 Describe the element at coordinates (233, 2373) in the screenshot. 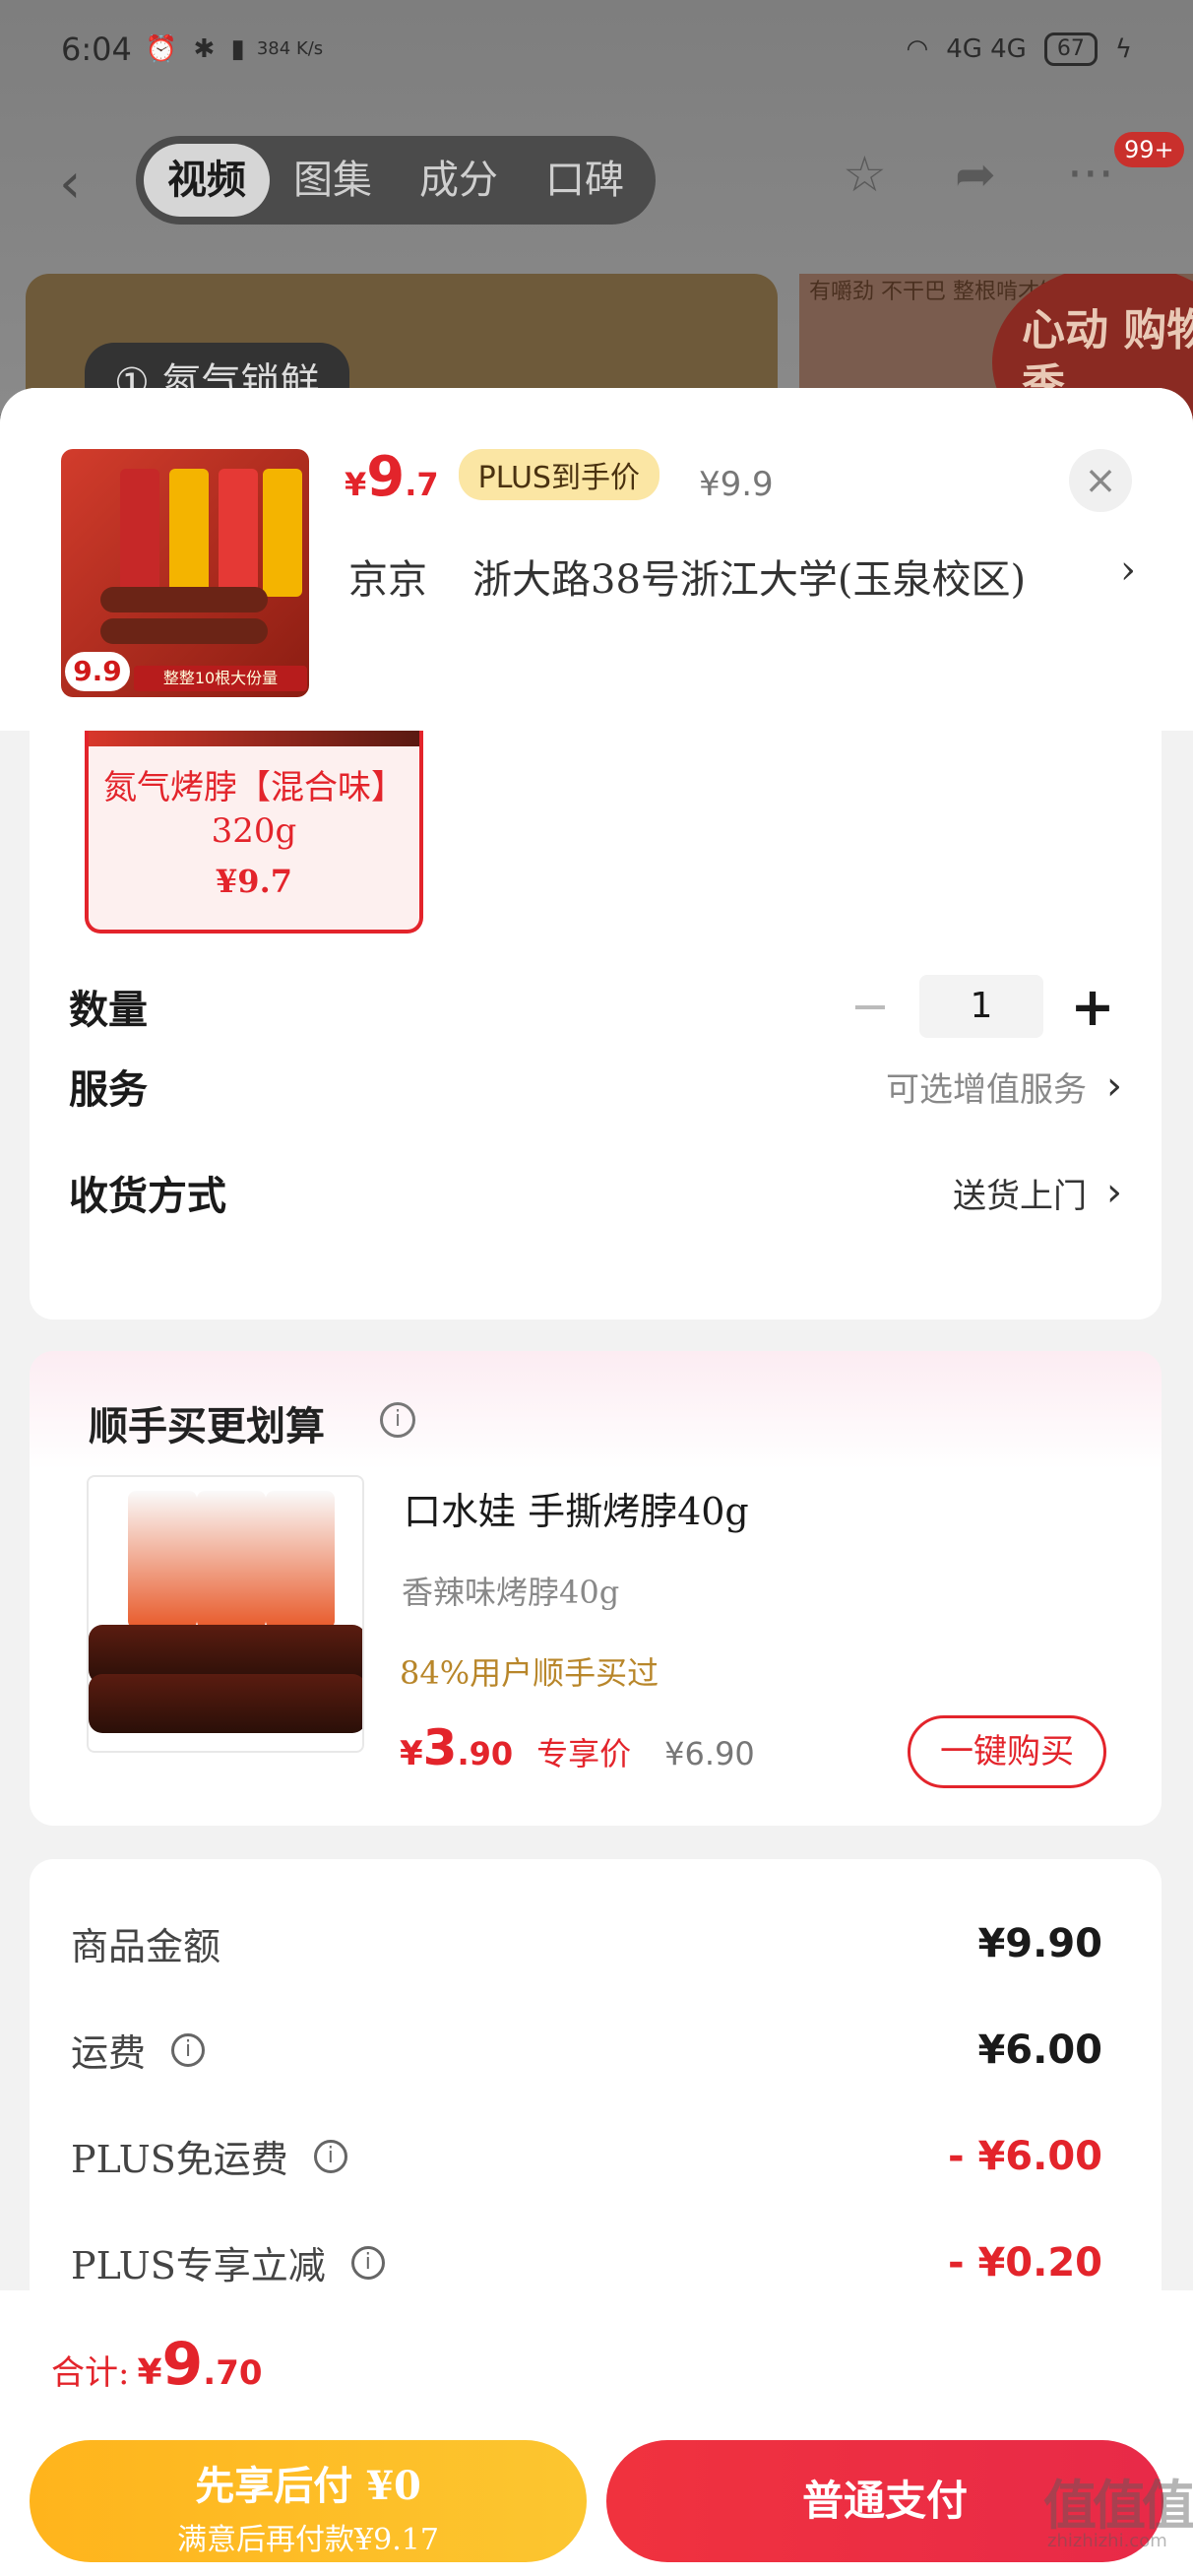

I see `total-decimal: .70` at that location.